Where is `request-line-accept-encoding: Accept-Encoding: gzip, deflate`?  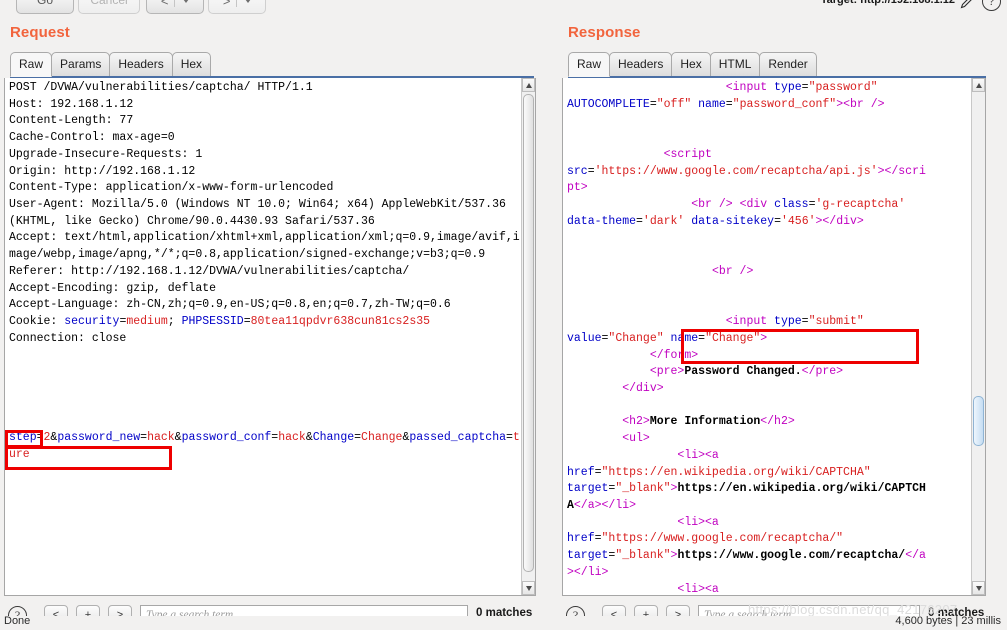 request-line-accept-encoding: Accept-Encoding: gzip, deflate is located at coordinates (113, 288).